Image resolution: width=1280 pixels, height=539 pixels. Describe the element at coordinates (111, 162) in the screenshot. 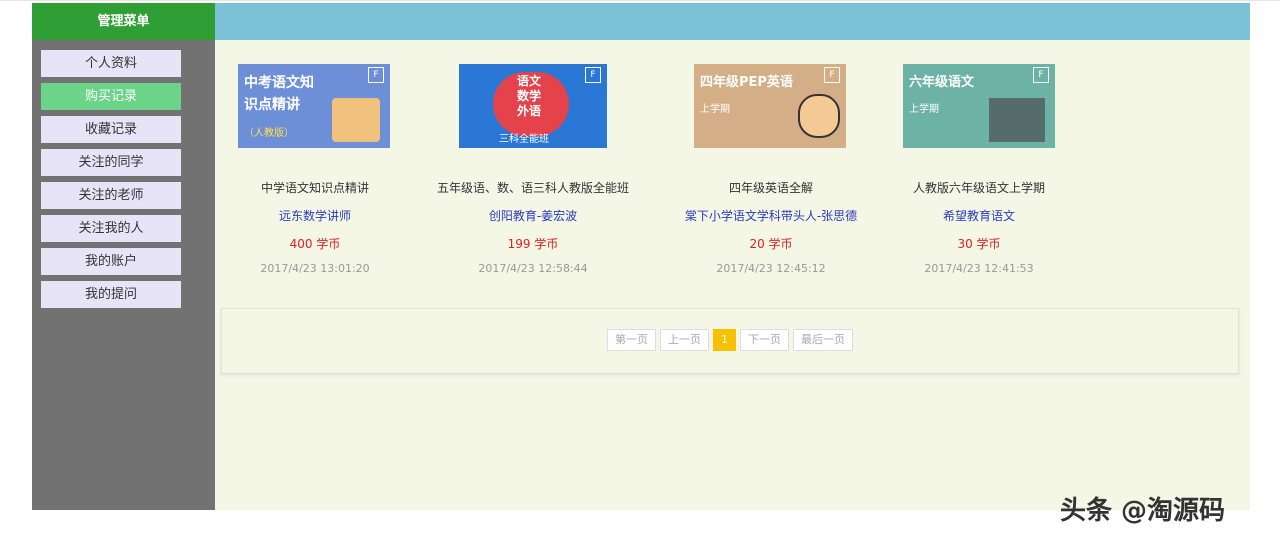

I see `sidebar-item-followed-classmates: 关注的同学` at that location.